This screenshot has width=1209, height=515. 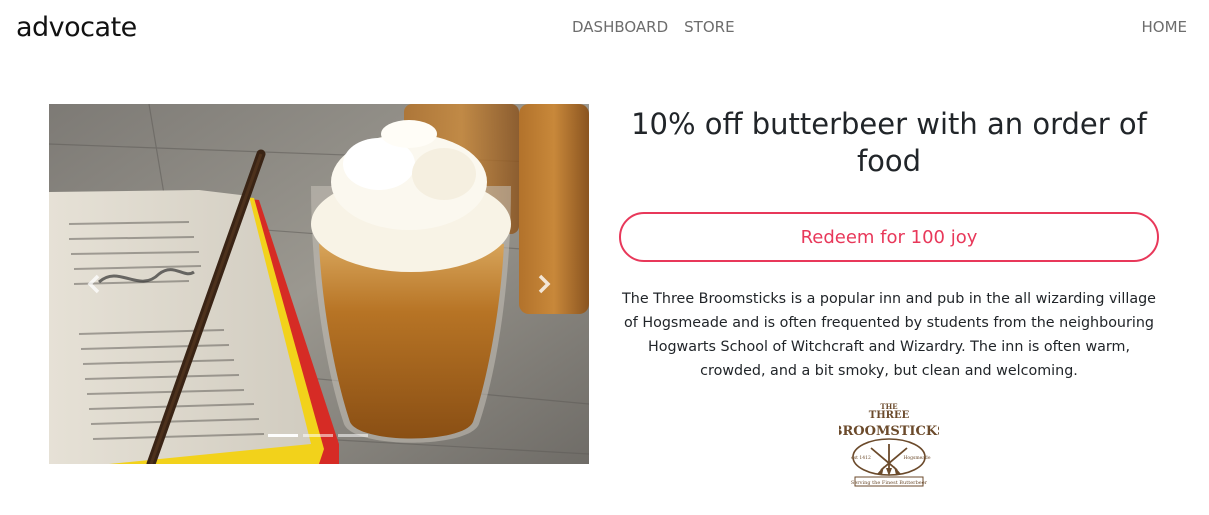 I want to click on offer-header: 10% off butterbeer with an order of food, so click(x=889, y=143).